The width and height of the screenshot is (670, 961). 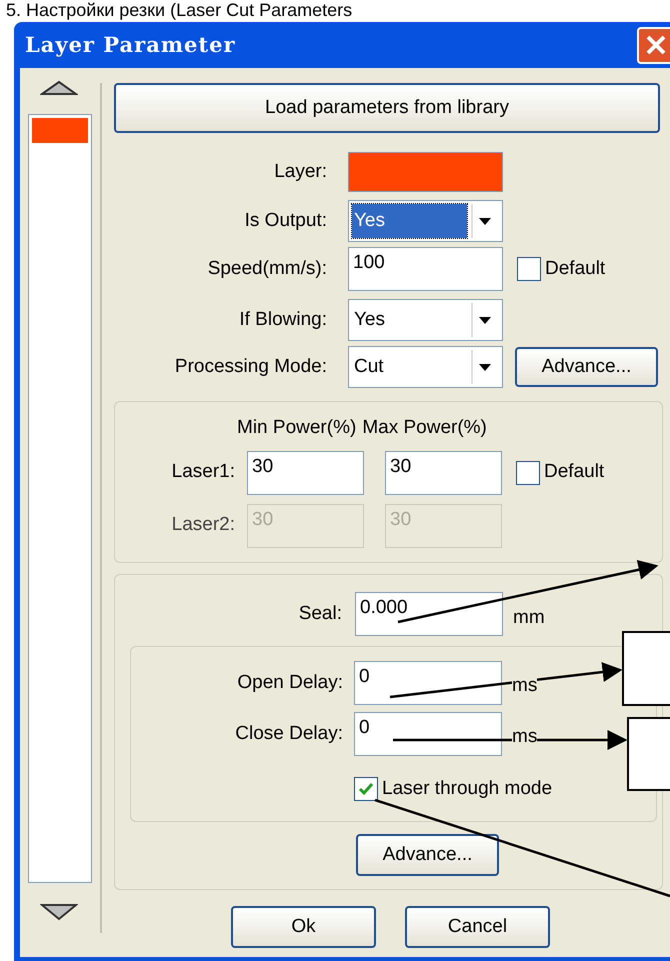 I want to click on close-icon, so click(x=653, y=45).